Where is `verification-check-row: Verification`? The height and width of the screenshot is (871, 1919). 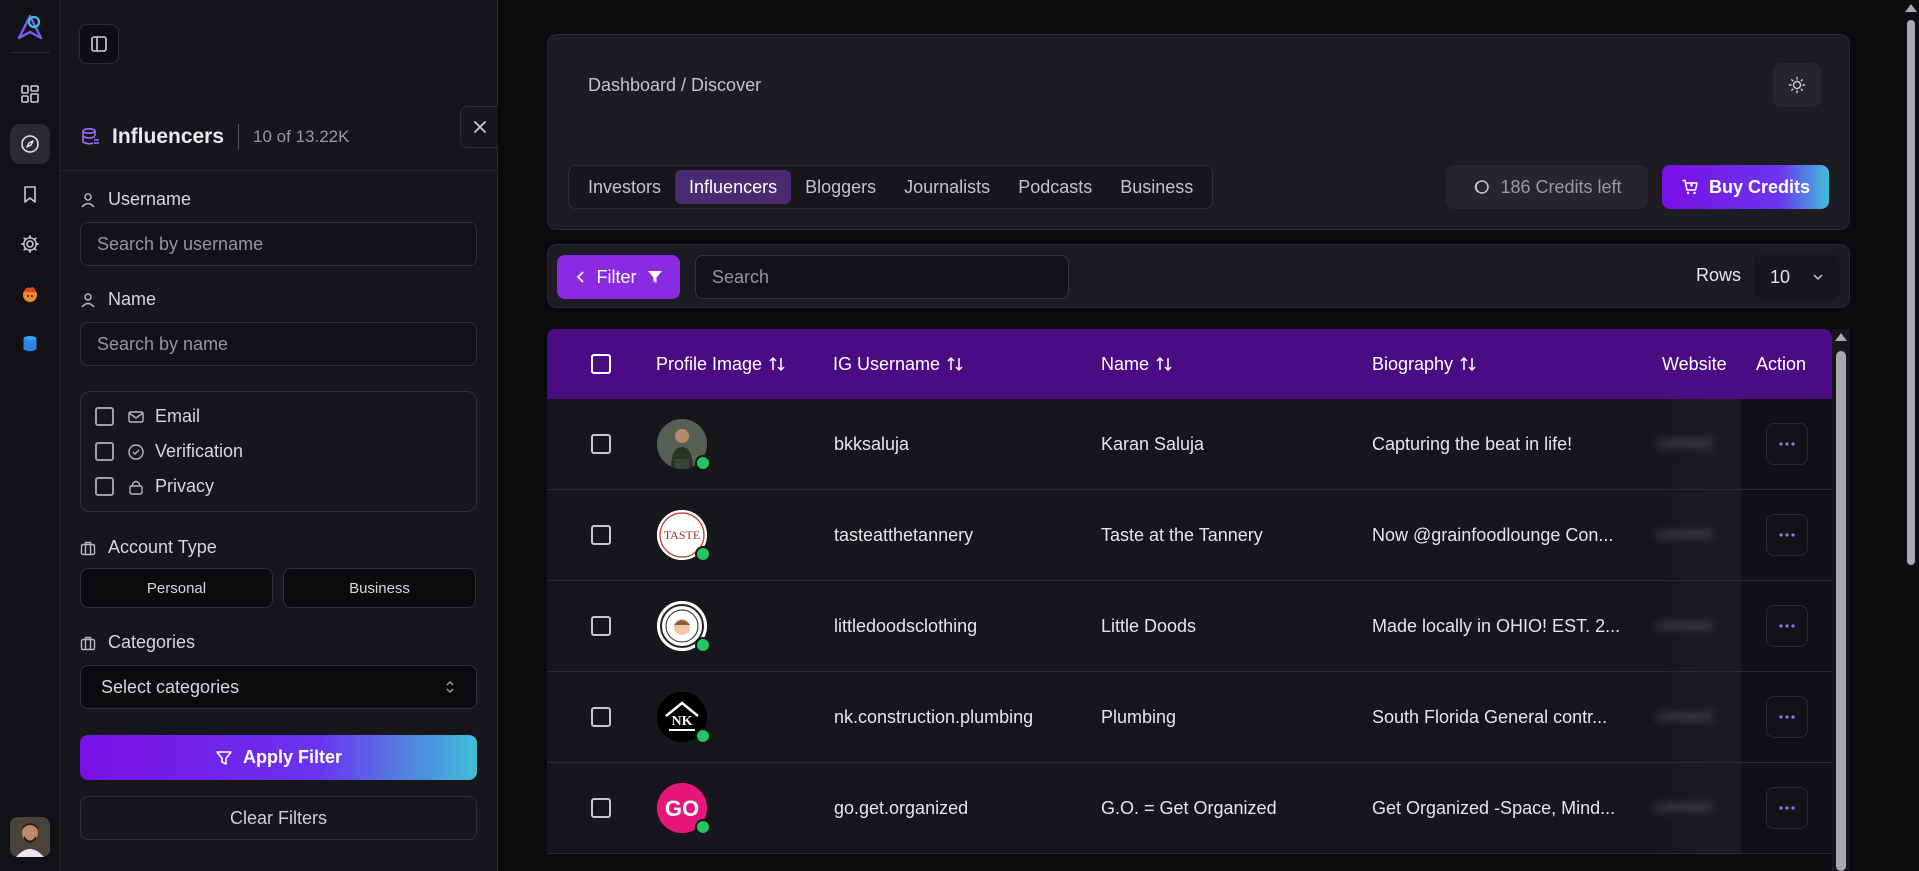
verification-check-row: Verification is located at coordinates (169, 451).